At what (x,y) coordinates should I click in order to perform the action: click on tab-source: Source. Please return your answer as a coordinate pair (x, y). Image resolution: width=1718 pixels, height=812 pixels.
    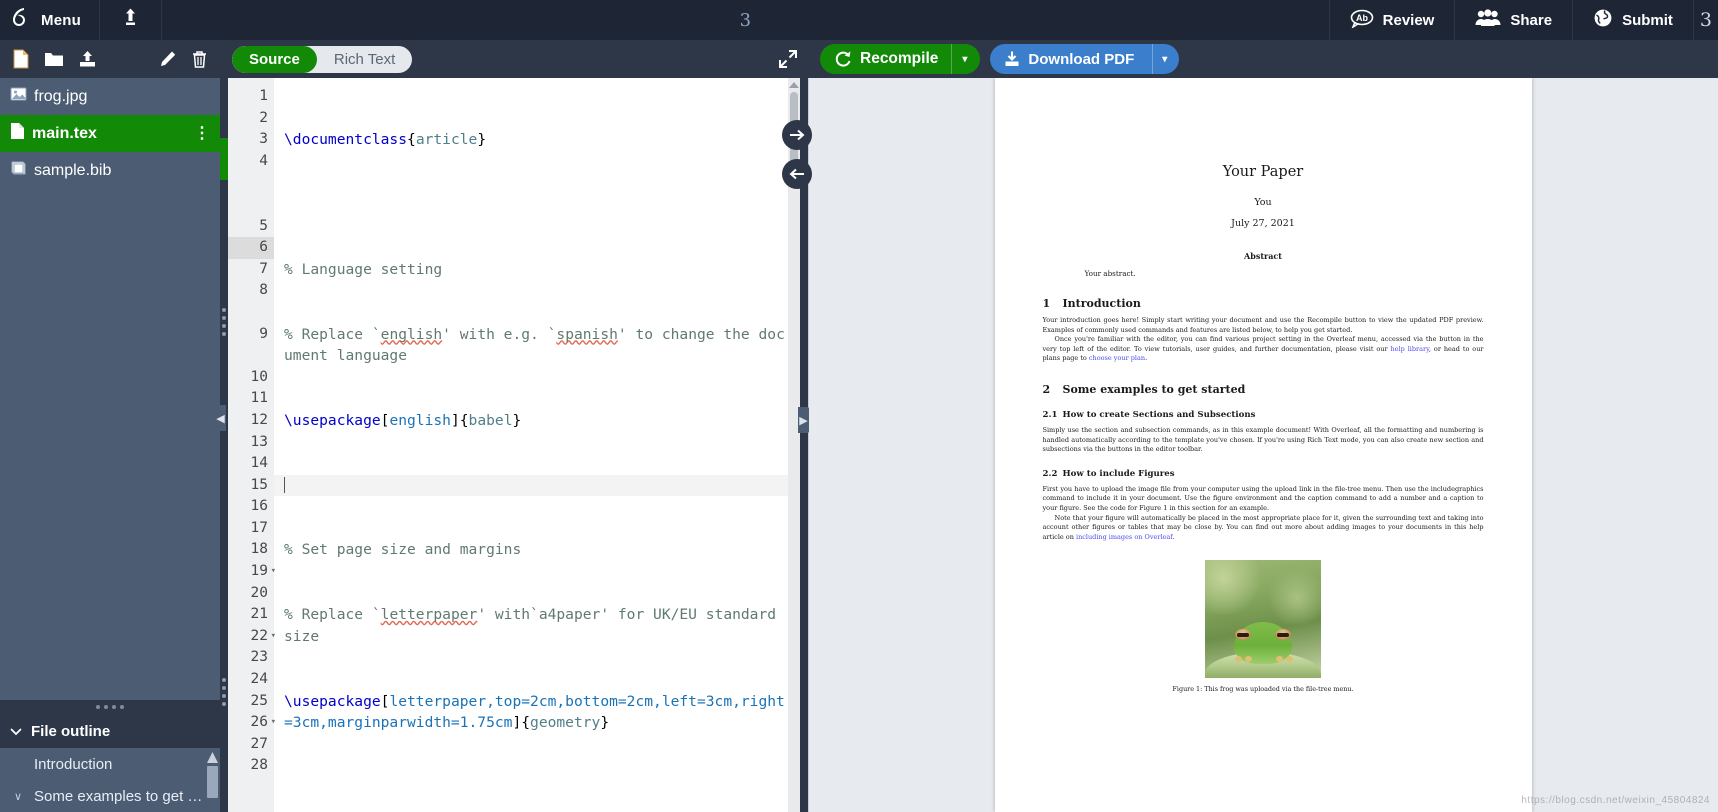
    Looking at the image, I should click on (274, 59).